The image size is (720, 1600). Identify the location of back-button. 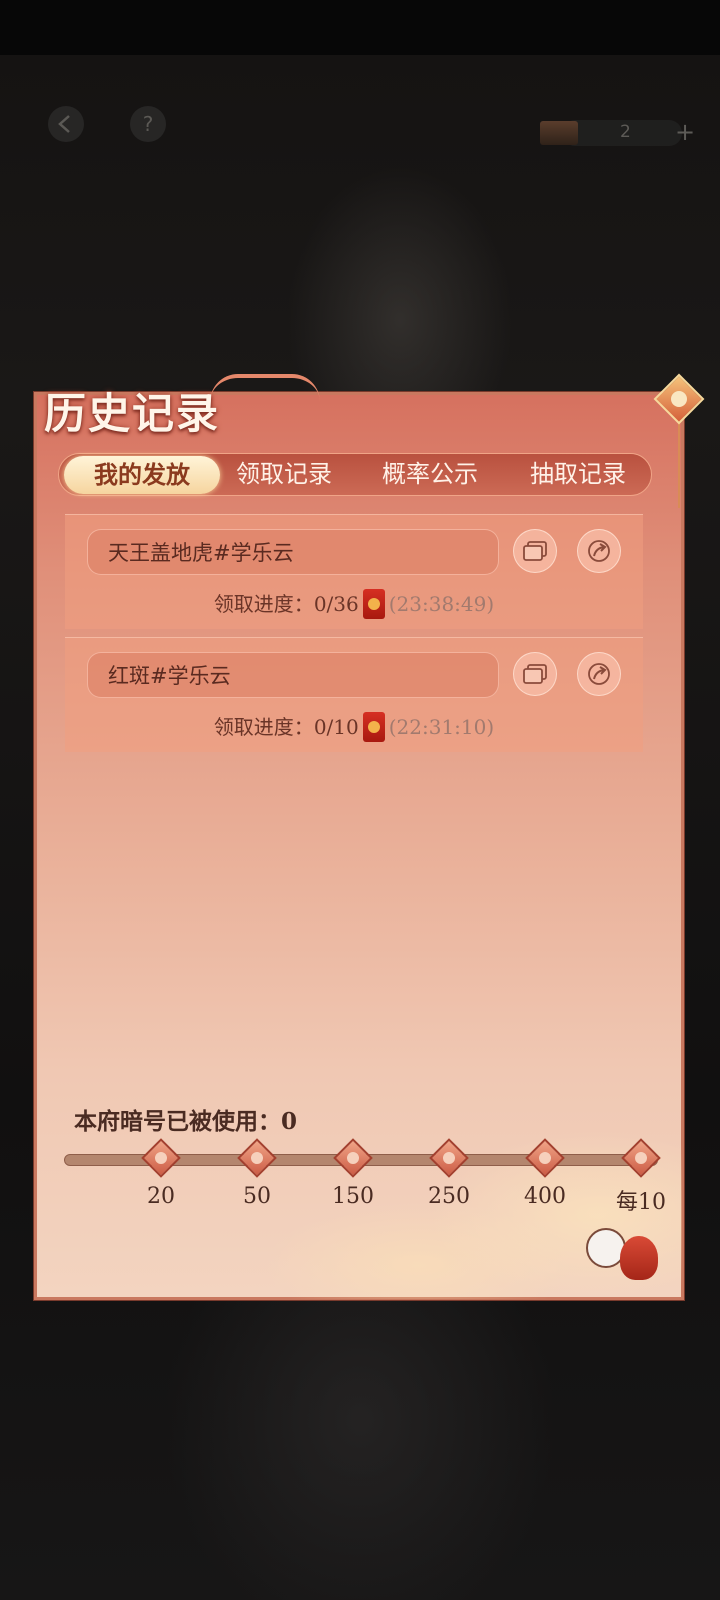
(66, 124).